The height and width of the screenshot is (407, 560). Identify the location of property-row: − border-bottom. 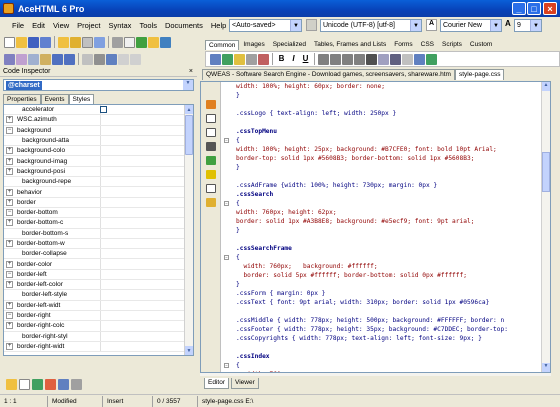
(98, 213).